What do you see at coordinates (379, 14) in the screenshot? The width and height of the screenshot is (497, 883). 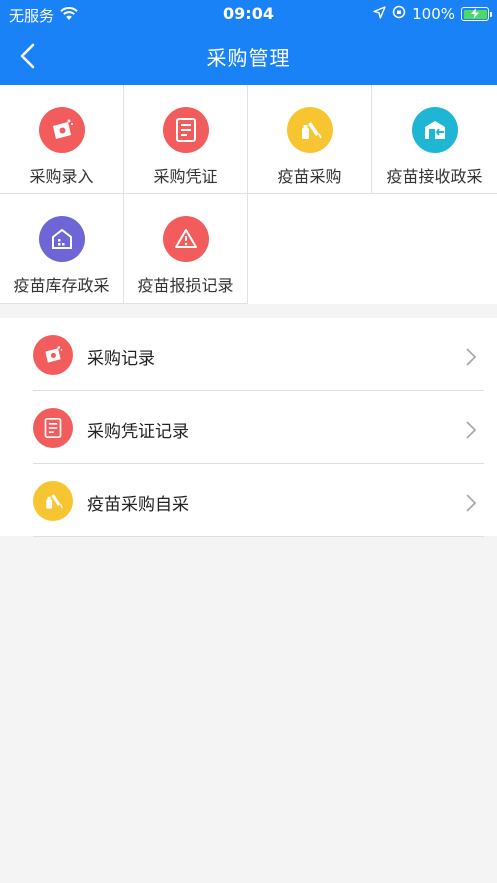 I see `location-arrow-icon` at bounding box center [379, 14].